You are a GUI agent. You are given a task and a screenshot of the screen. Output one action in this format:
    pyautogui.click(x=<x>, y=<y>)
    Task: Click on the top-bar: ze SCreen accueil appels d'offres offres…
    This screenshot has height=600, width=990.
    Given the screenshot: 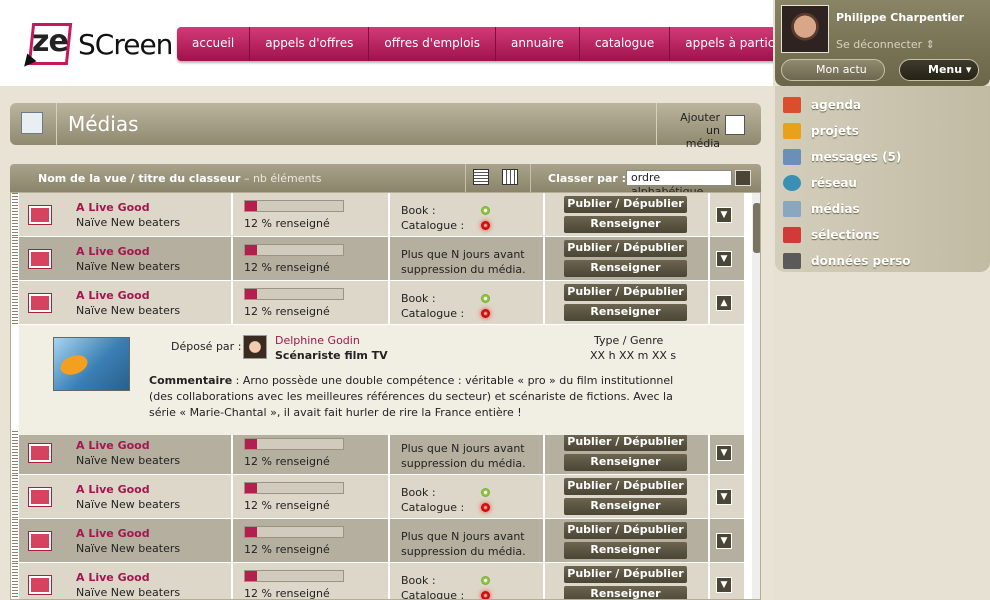 What is the action you would take?
    pyautogui.click(x=415, y=43)
    